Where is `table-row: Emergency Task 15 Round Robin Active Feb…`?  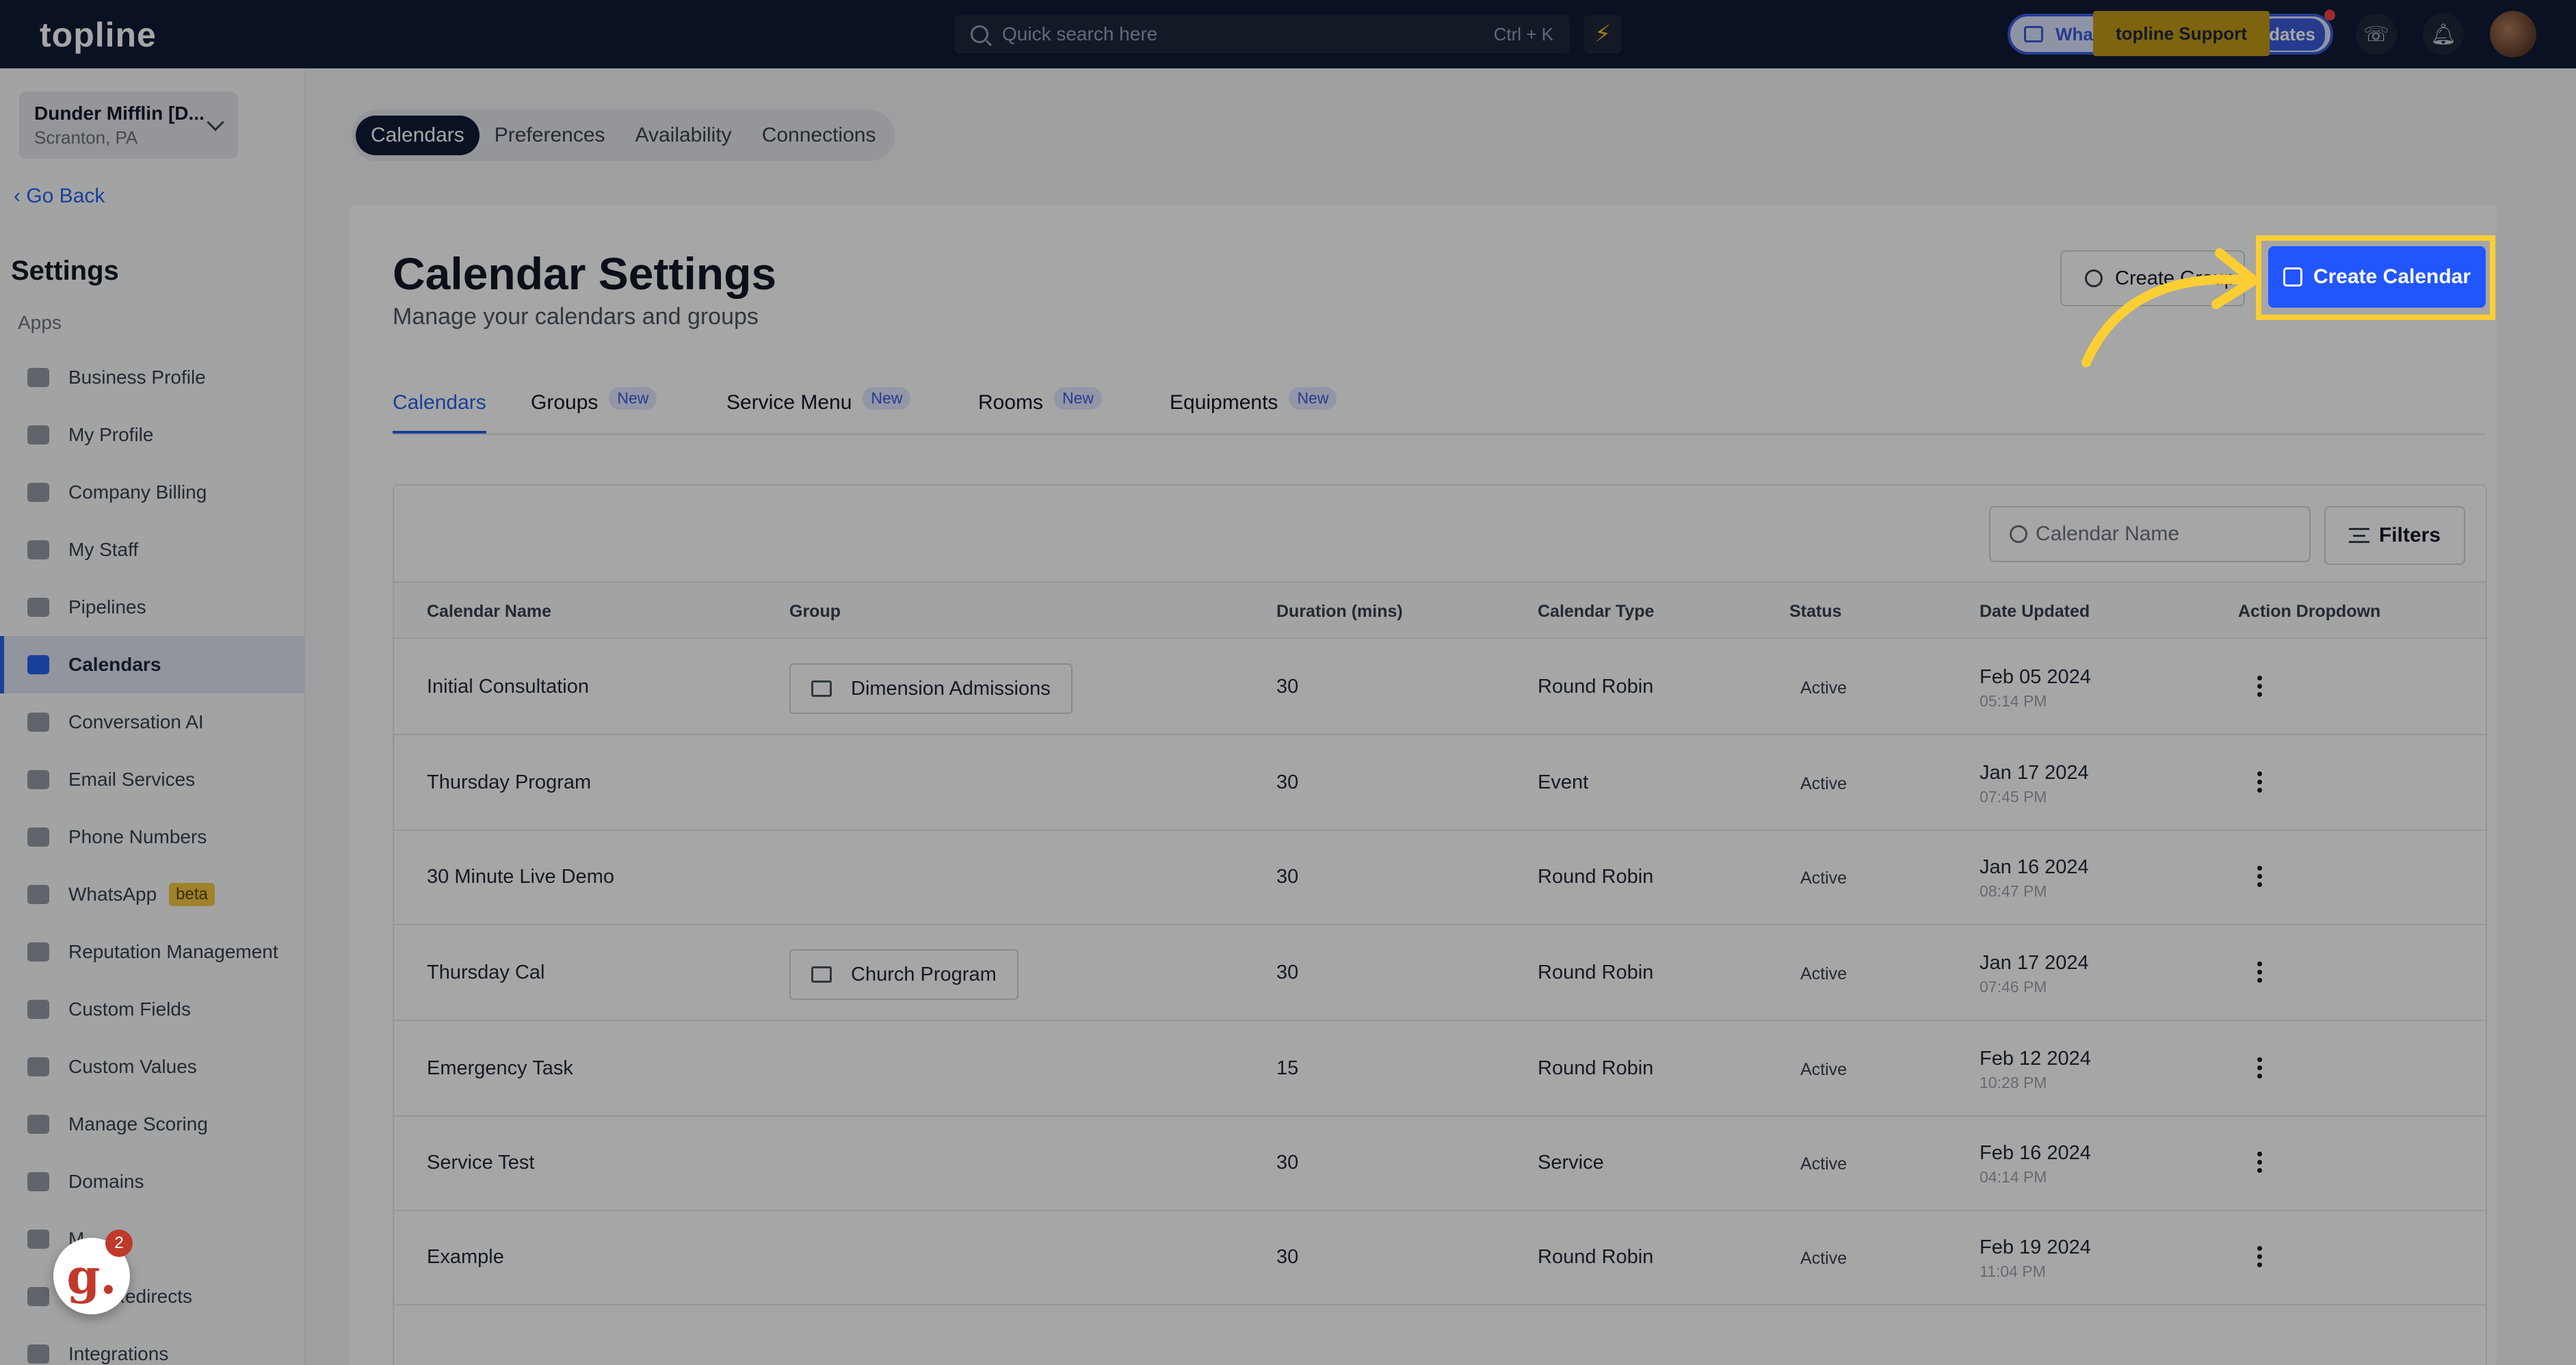 table-row: Emergency Task 15 Round Robin Active Feb… is located at coordinates (1440, 1069).